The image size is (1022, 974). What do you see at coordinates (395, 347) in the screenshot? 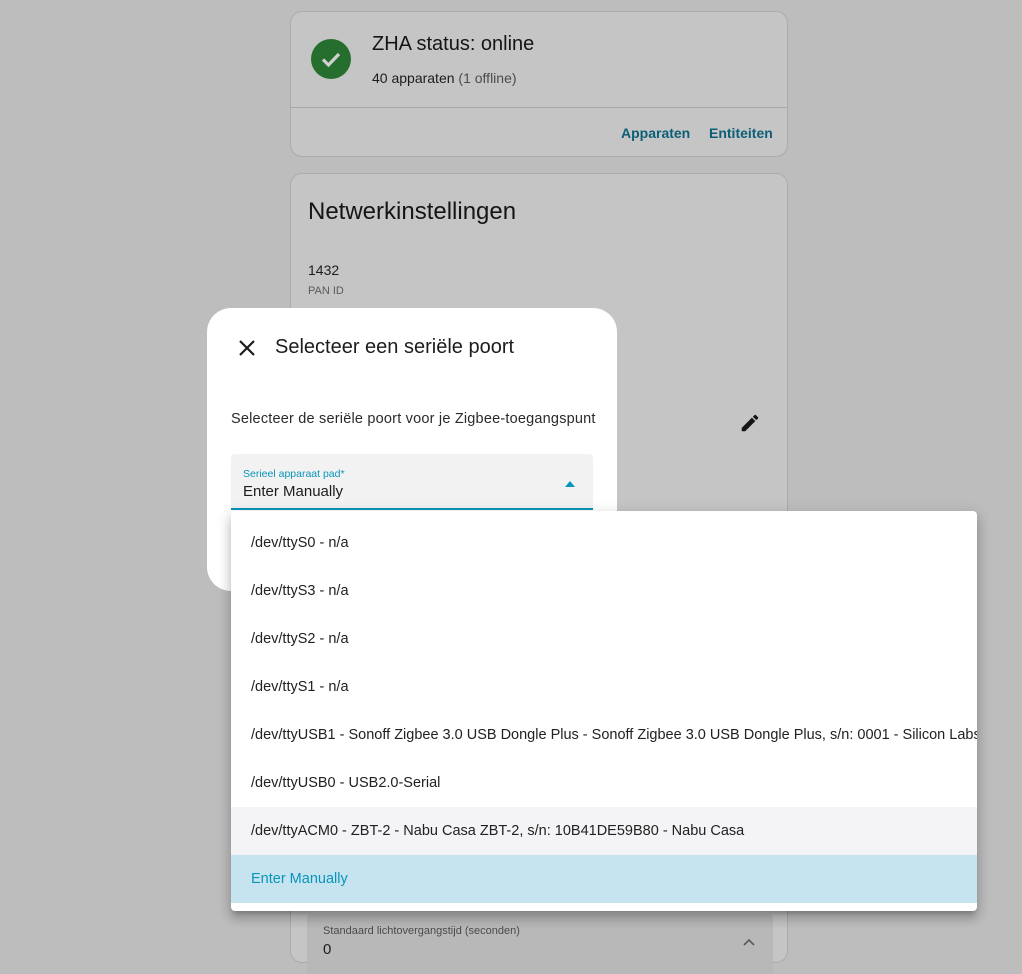
I see `dialog-title: Selecteer een seriële poort` at bounding box center [395, 347].